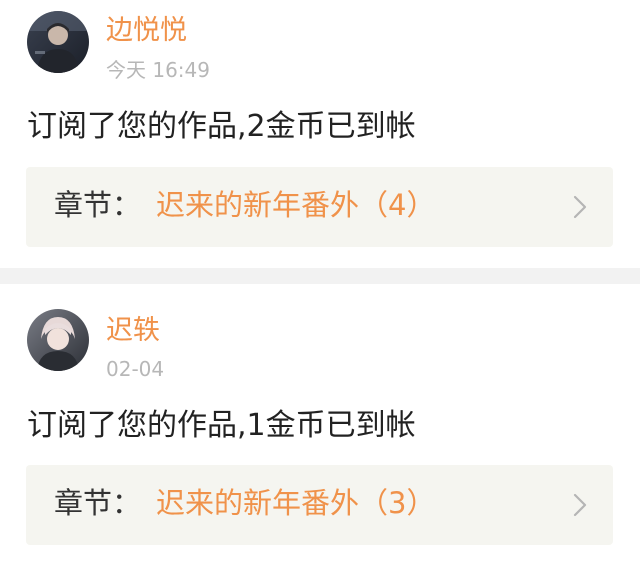 Image resolution: width=640 pixels, height=561 pixels. What do you see at coordinates (135, 369) in the screenshot?
I see `timestamp: 02-04` at bounding box center [135, 369].